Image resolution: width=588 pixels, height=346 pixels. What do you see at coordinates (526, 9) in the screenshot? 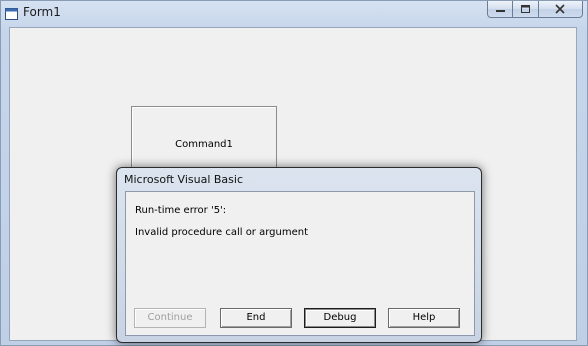
I see `maximize-button` at bounding box center [526, 9].